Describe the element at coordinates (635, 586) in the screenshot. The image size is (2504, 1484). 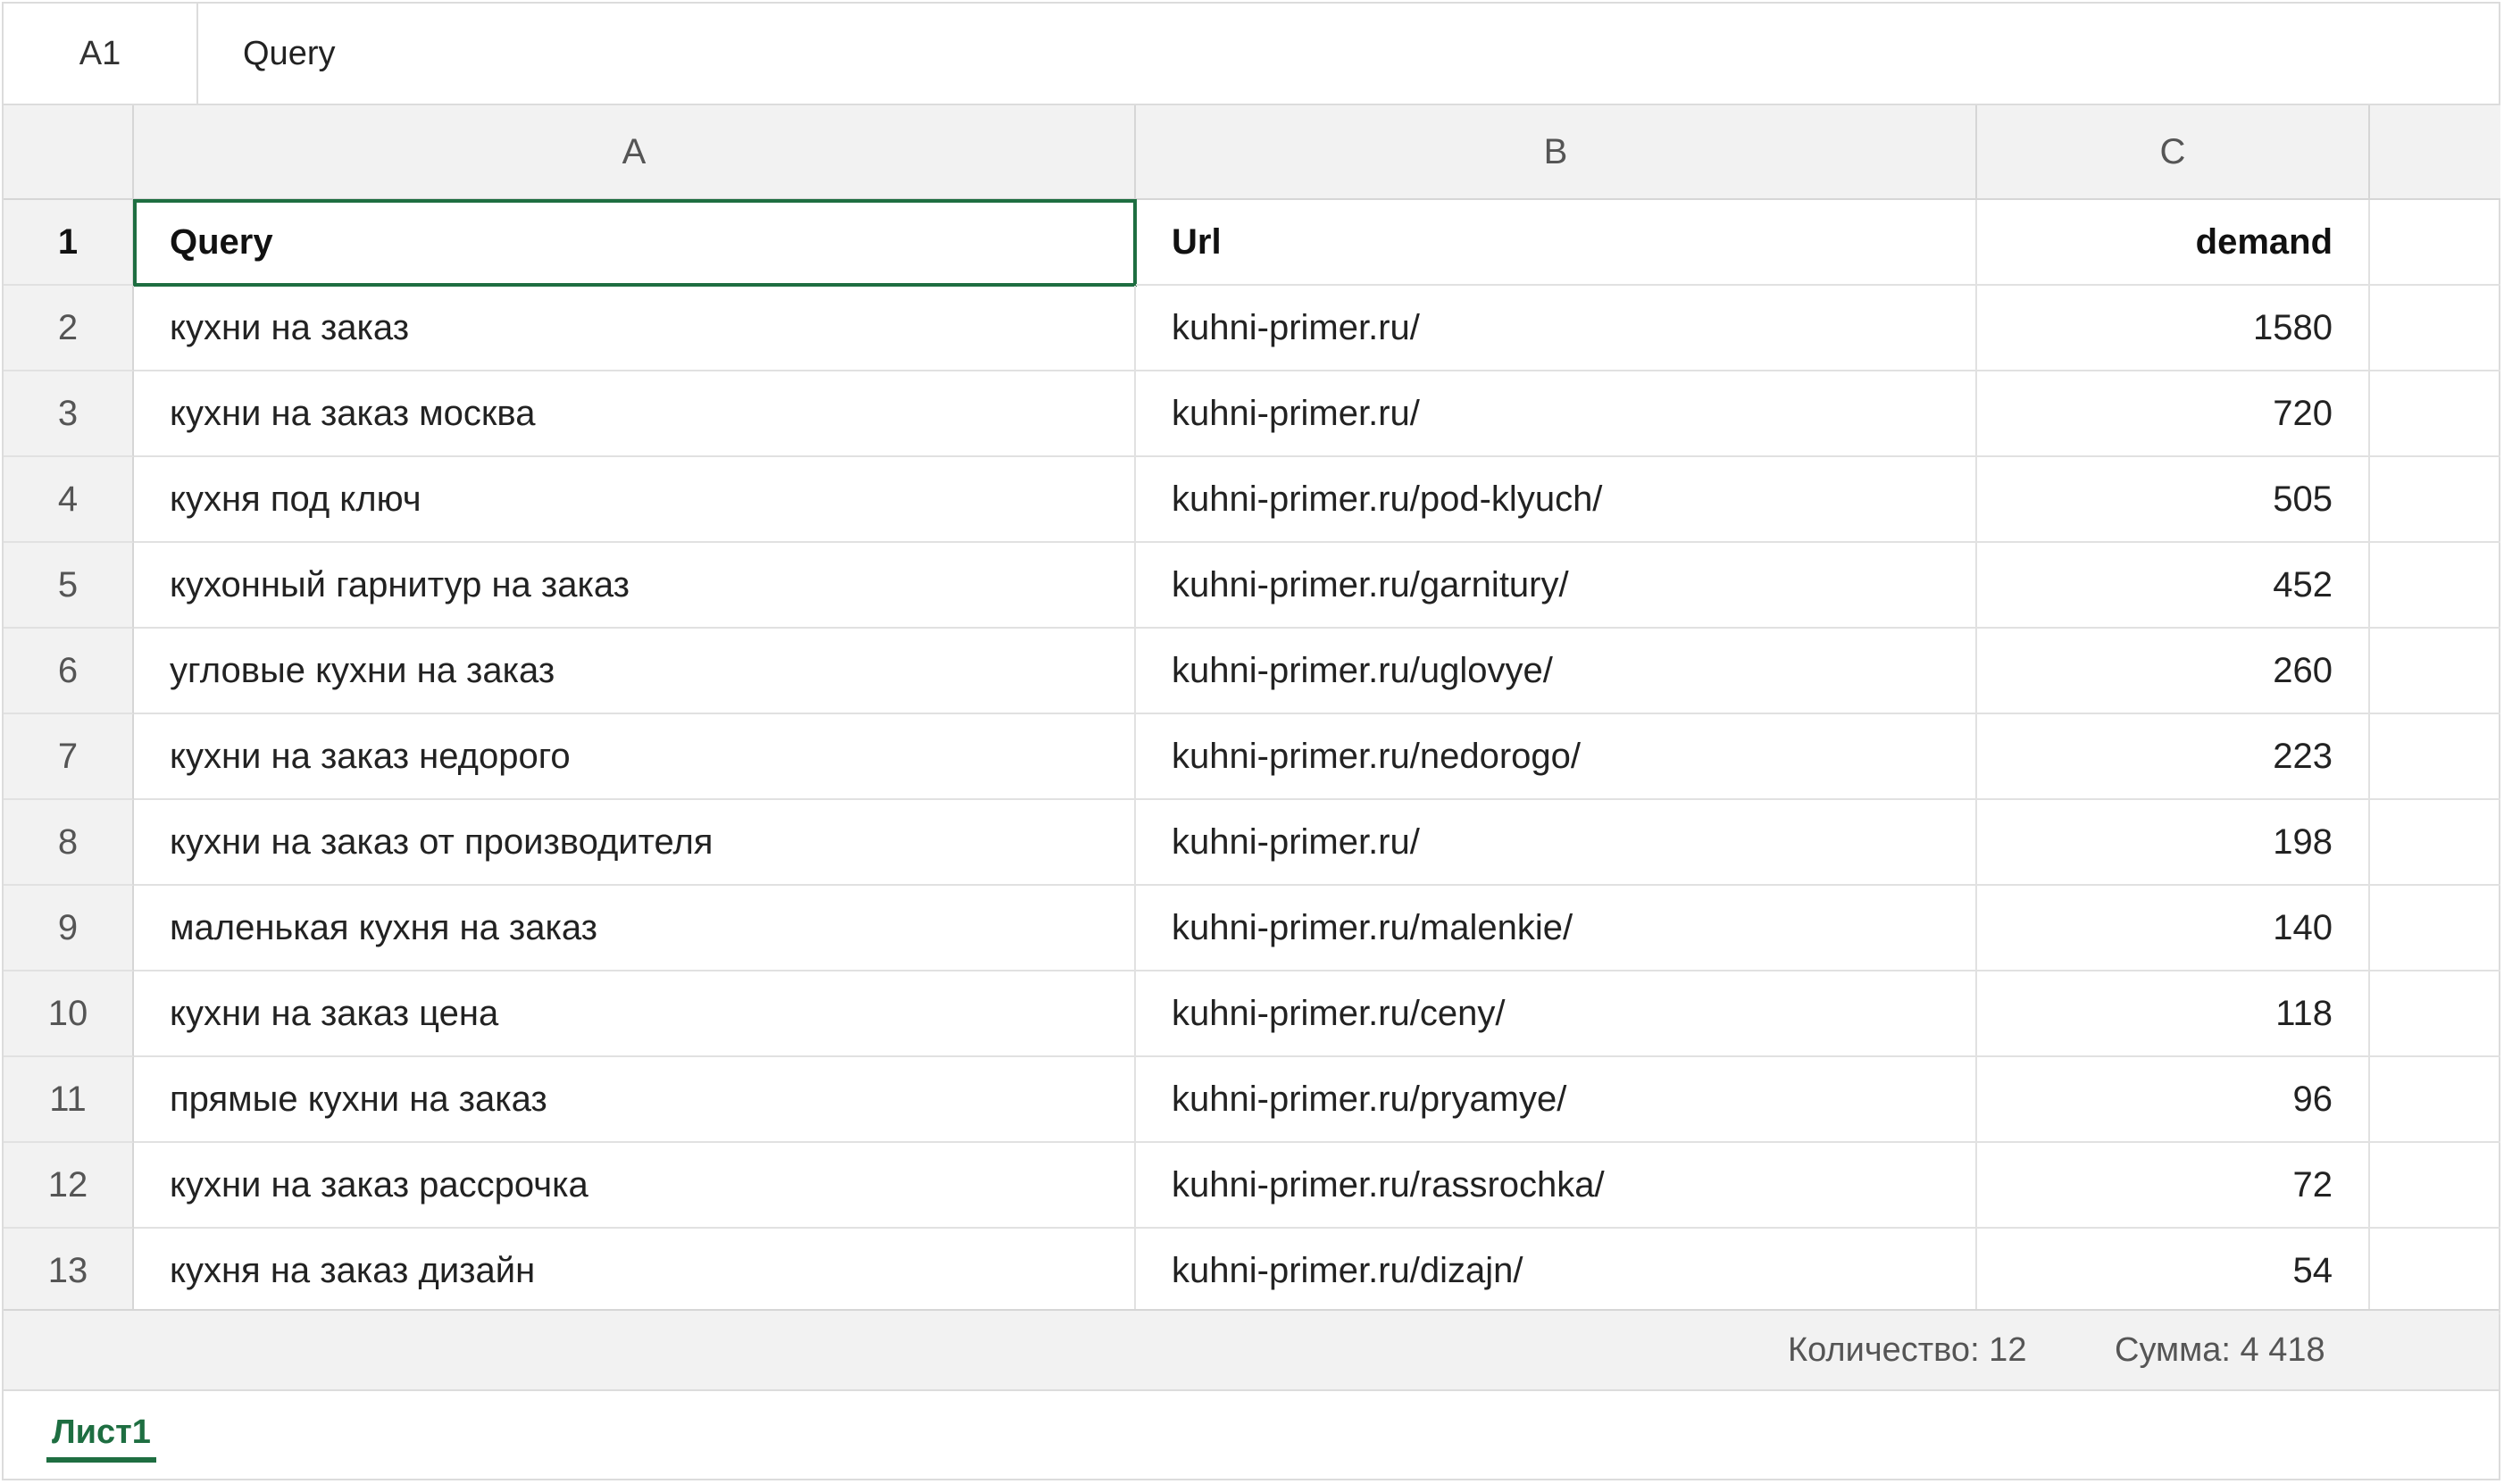
I see `cell-query: кухонный гарнитур на заказ` at that location.